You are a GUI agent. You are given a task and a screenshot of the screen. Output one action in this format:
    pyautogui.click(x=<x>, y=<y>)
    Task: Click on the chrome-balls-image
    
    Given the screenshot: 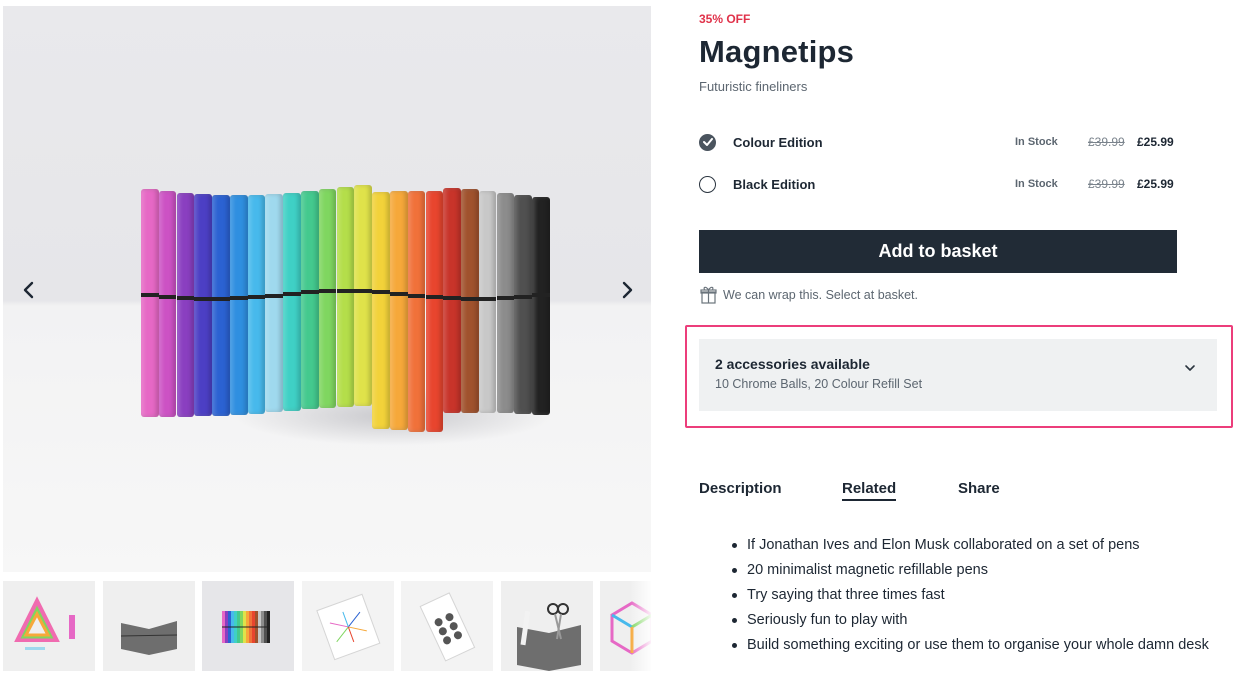 What is the action you would take?
    pyautogui.click(x=447, y=626)
    